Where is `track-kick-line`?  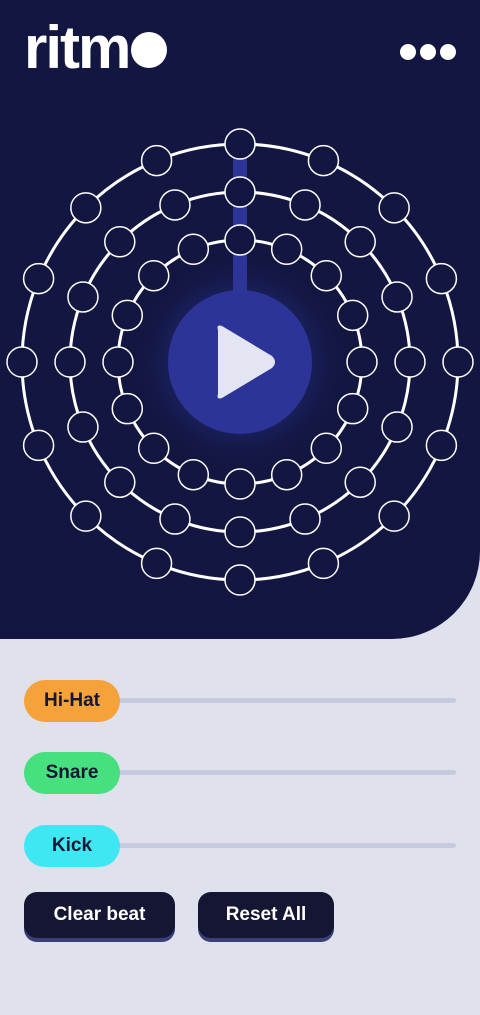
track-kick-line is located at coordinates (285, 845).